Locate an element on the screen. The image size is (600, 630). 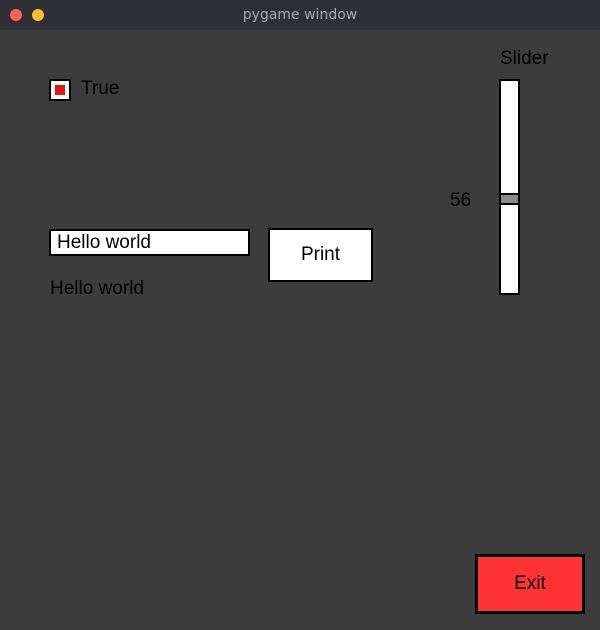
text-input-field: Hello world is located at coordinates (149, 242).